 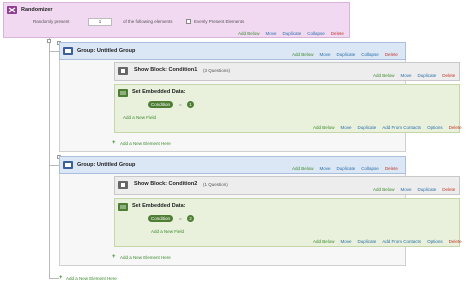 I want to click on question-count: (3 Questions), so click(x=217, y=70).